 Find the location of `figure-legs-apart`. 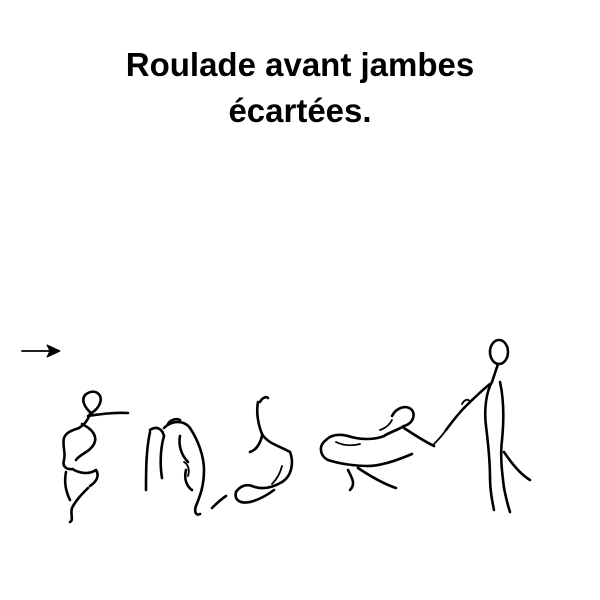

figure-legs-apart is located at coordinates (377, 448).